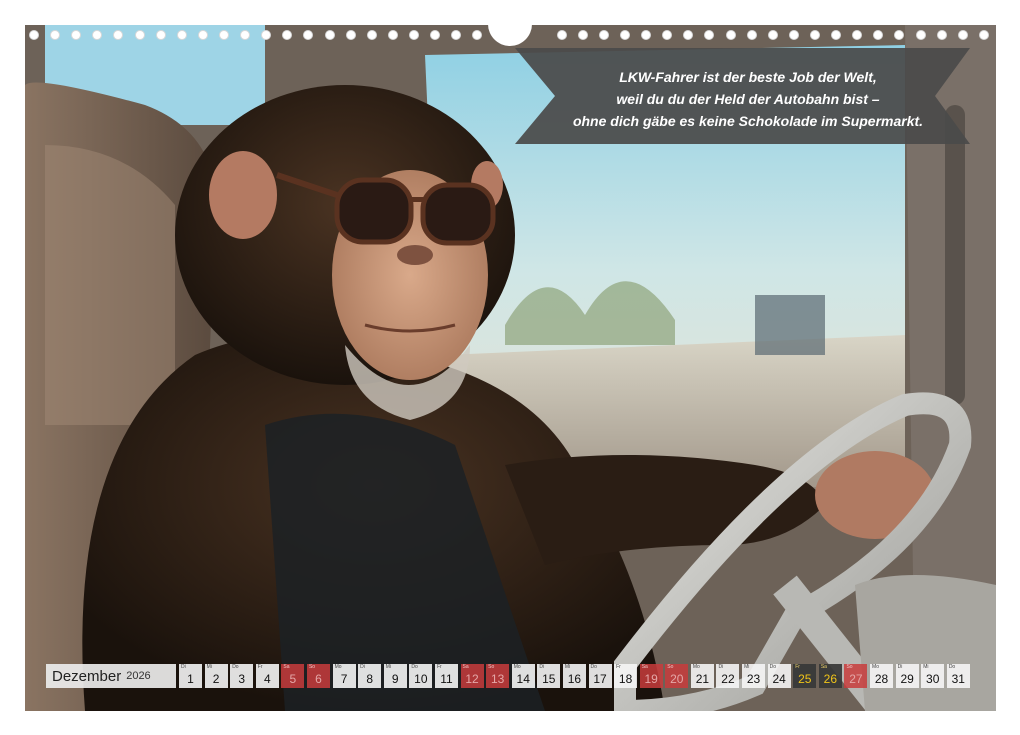 This screenshot has width=1020, height=735. I want to click on day-cell: Do 31, so click(958, 676).